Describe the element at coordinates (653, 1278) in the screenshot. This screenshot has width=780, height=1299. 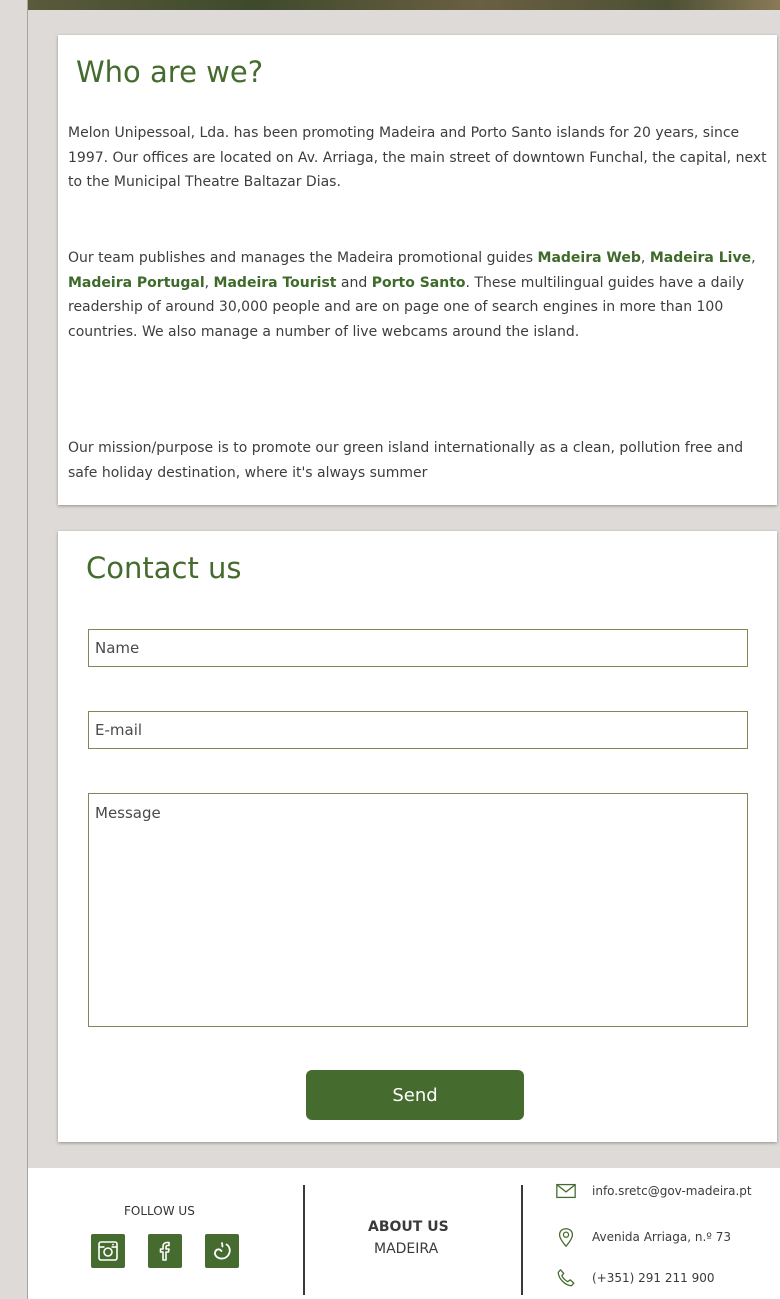
I see `footer-phone-text: (+351) 291 211 900` at that location.